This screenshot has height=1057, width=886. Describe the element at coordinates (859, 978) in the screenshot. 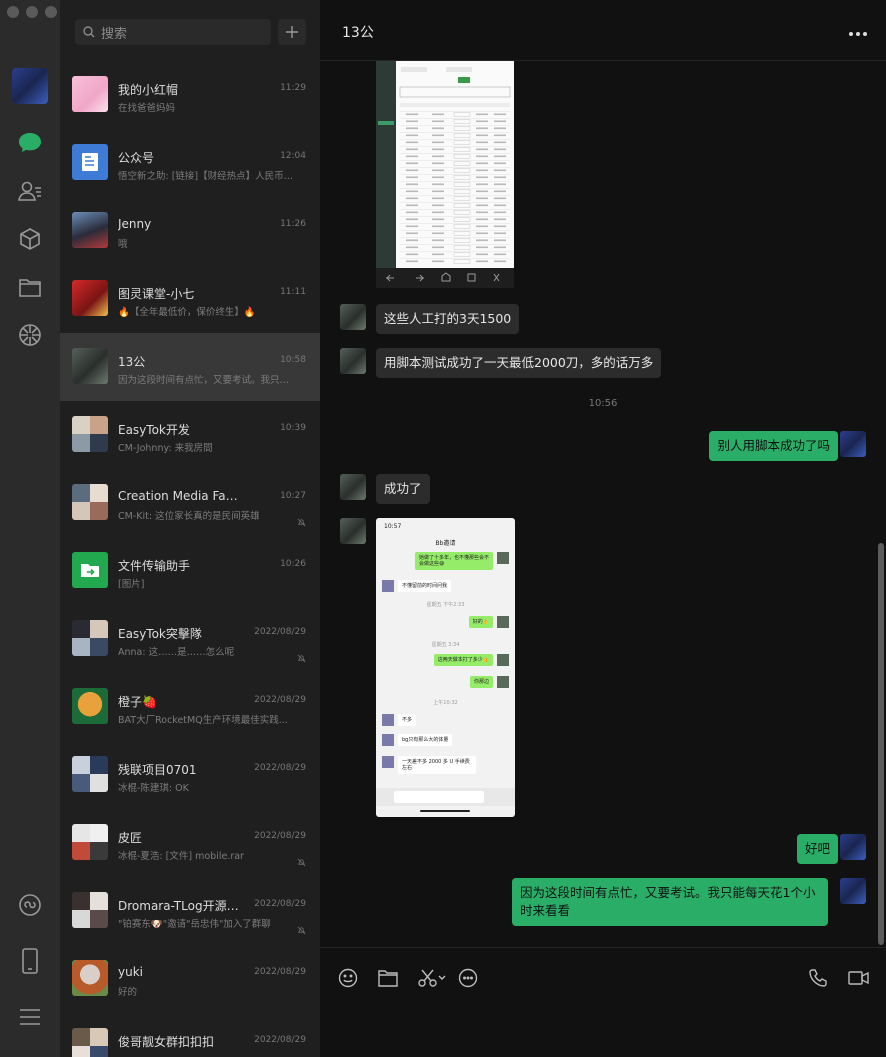

I see `video-call-icon` at that location.